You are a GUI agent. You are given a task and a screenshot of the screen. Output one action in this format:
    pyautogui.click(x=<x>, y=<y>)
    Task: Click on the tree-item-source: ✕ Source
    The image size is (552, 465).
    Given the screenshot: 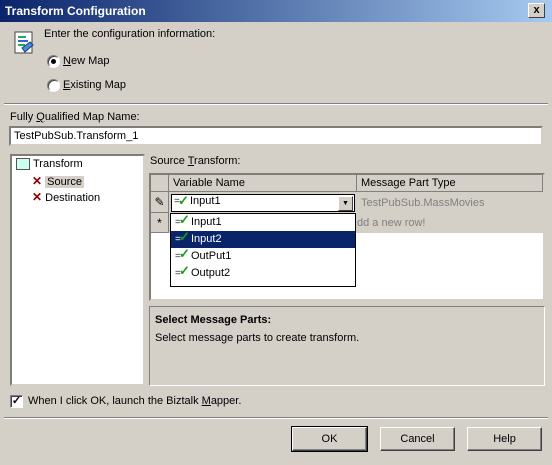 What is the action you would take?
    pyautogui.click(x=58, y=181)
    